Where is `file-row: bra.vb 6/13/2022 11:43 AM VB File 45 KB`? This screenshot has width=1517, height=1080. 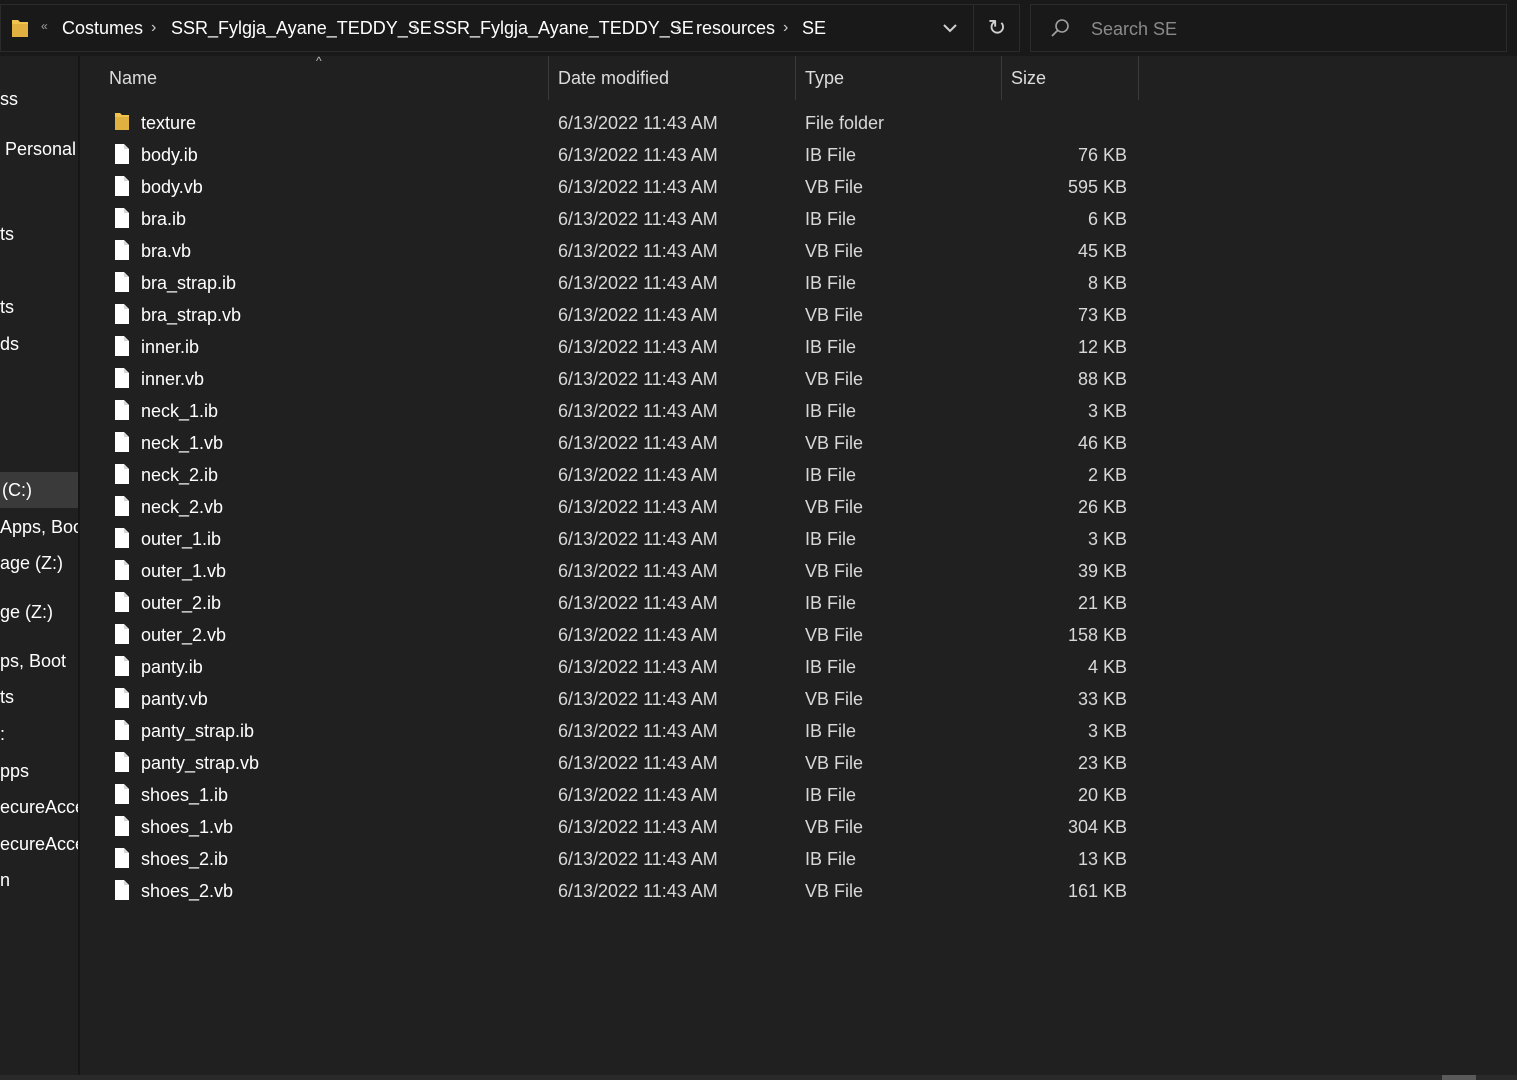
file-row: bra.vb 6/13/2022 11:43 AM VB File 45 KB is located at coordinates (622, 251).